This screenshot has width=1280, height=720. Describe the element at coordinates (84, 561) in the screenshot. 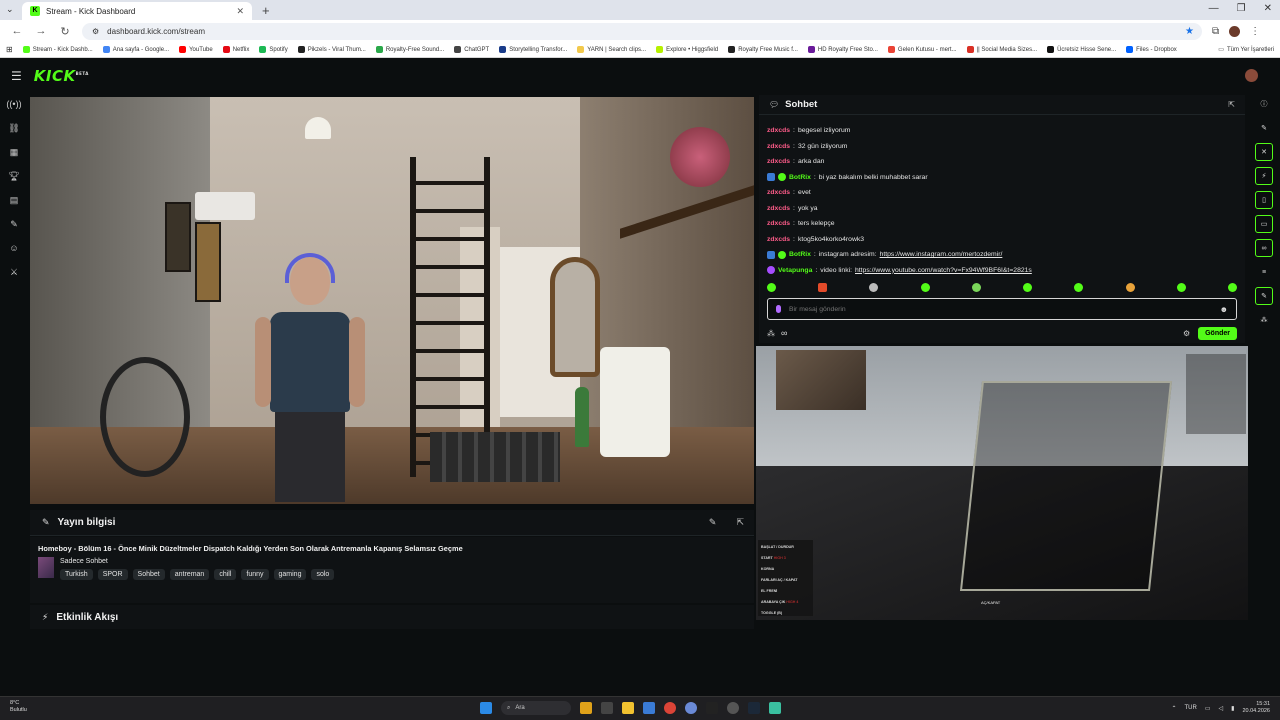

I see `stream-category: Sadece Sohbet` at that location.